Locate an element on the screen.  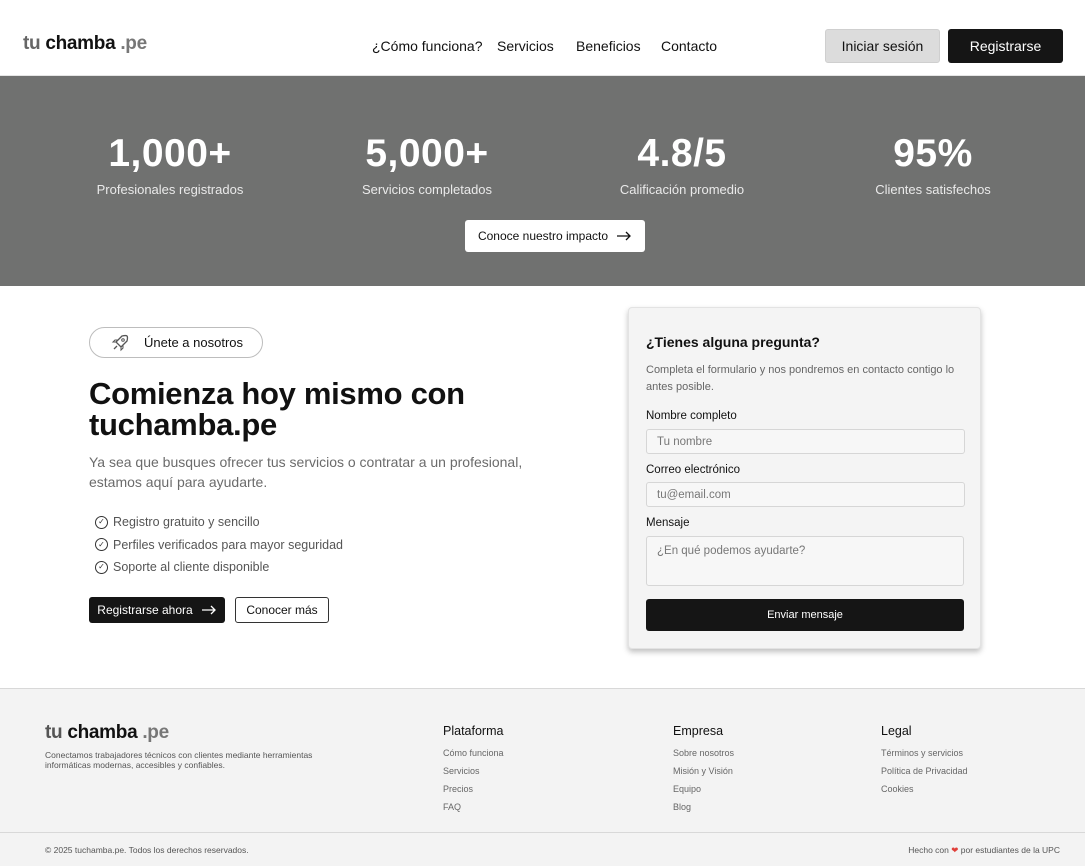
name-field: Tu nombre is located at coordinates (805, 441).